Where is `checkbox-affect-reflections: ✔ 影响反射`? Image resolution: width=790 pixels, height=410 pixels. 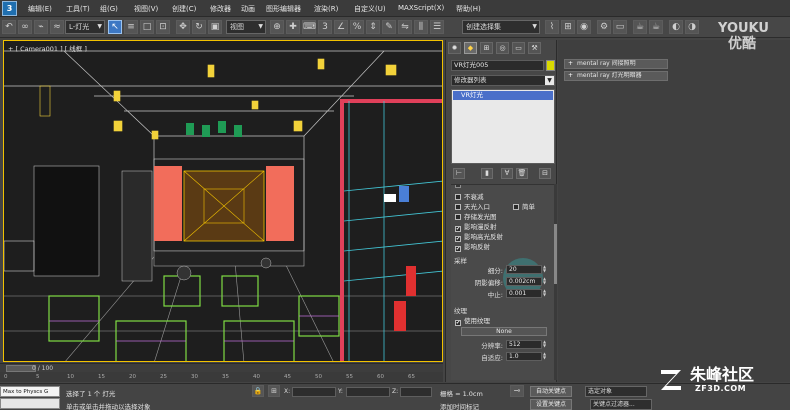 checkbox-affect-reflections: ✔ 影响反射 is located at coordinates (472, 246).